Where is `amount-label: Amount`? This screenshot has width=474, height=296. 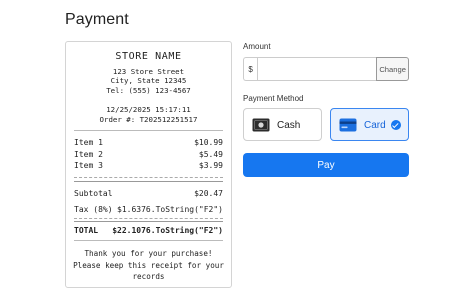 amount-label: Amount is located at coordinates (257, 46).